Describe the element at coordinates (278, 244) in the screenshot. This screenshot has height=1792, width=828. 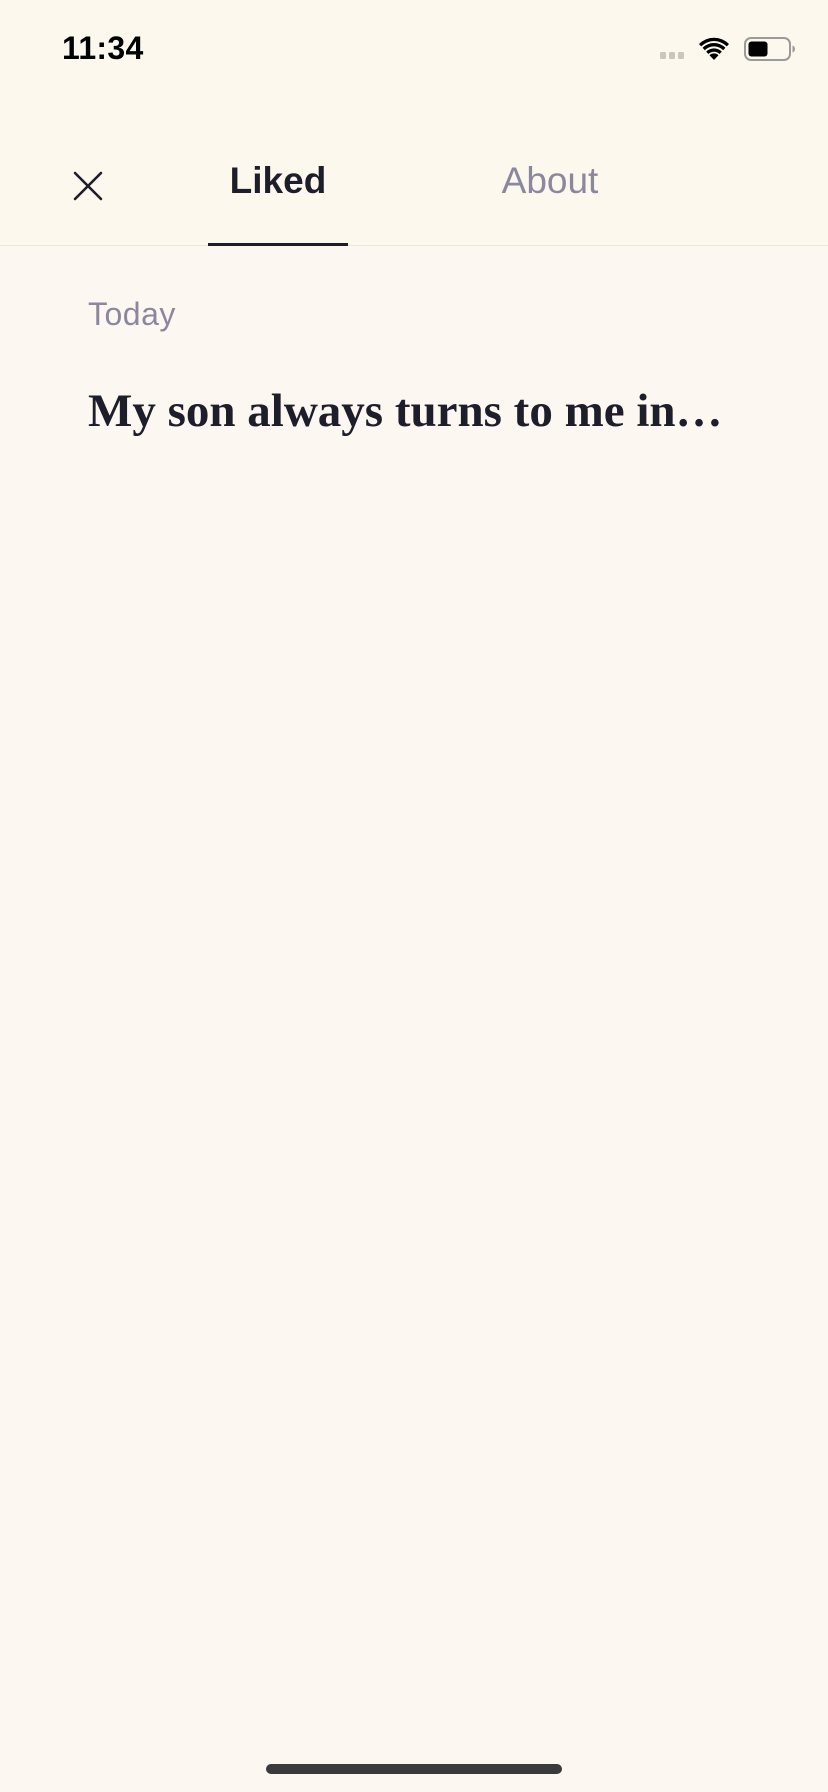
I see `active-tab-indicator` at that location.